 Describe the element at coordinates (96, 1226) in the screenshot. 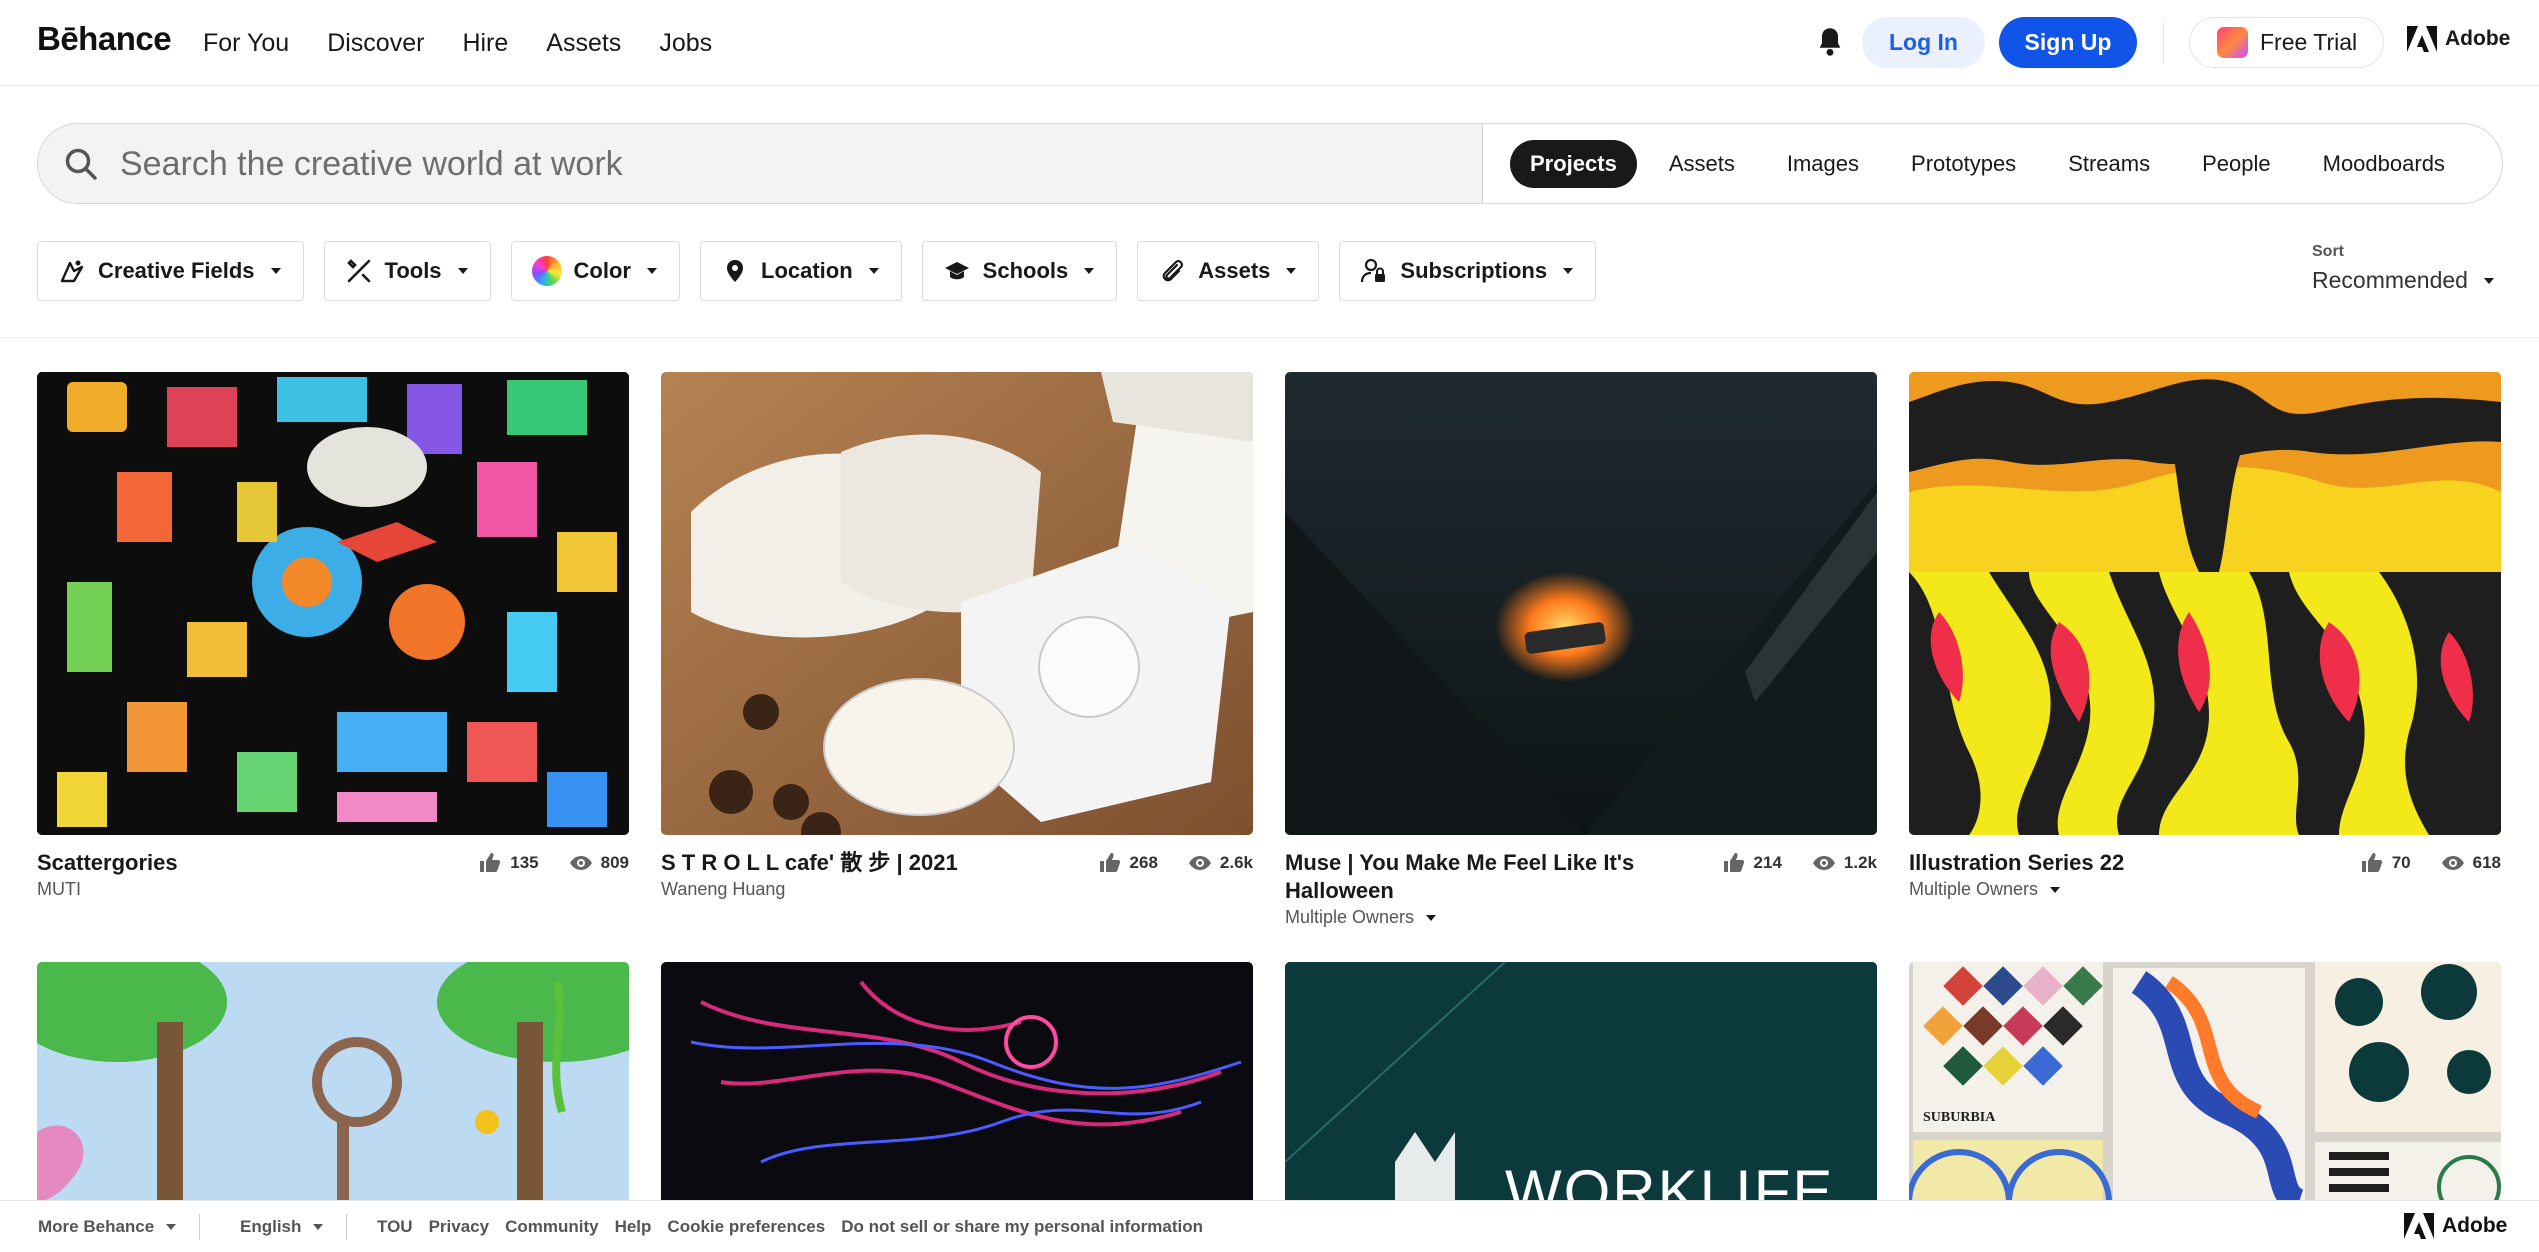

I see `more-behance-label: More Behance` at that location.